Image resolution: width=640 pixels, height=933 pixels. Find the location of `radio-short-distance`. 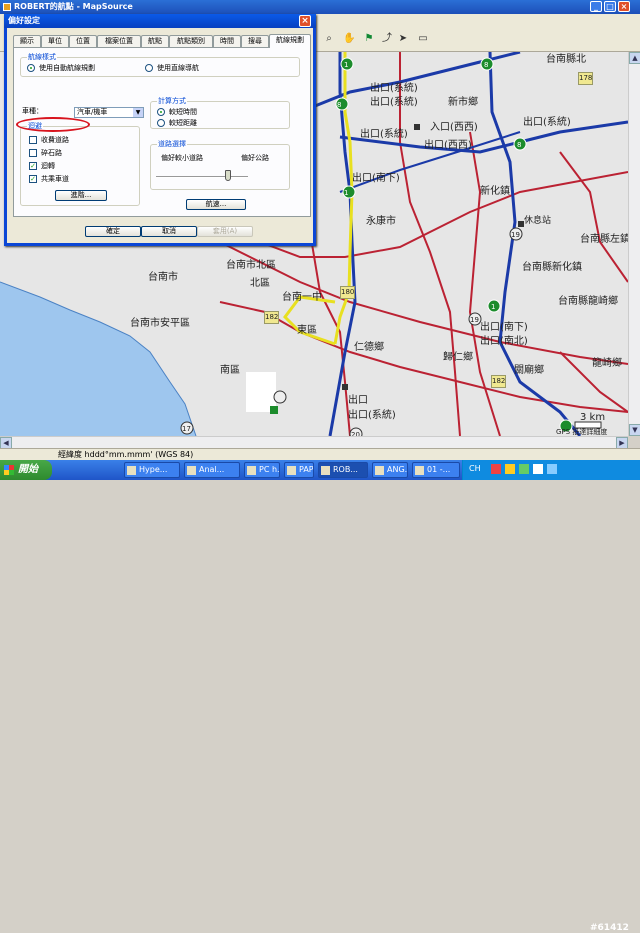

radio-short-distance is located at coordinates (161, 123).